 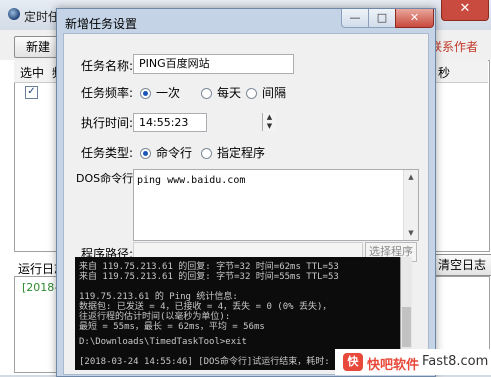 I want to click on watermark-brand: 快吧软件, so click(x=393, y=365).